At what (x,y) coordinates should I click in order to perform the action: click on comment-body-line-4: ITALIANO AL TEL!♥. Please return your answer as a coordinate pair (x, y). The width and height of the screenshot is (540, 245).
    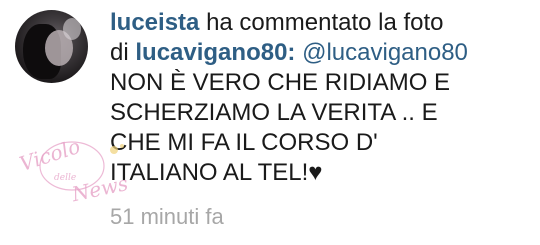
    Looking at the image, I should click on (216, 172).